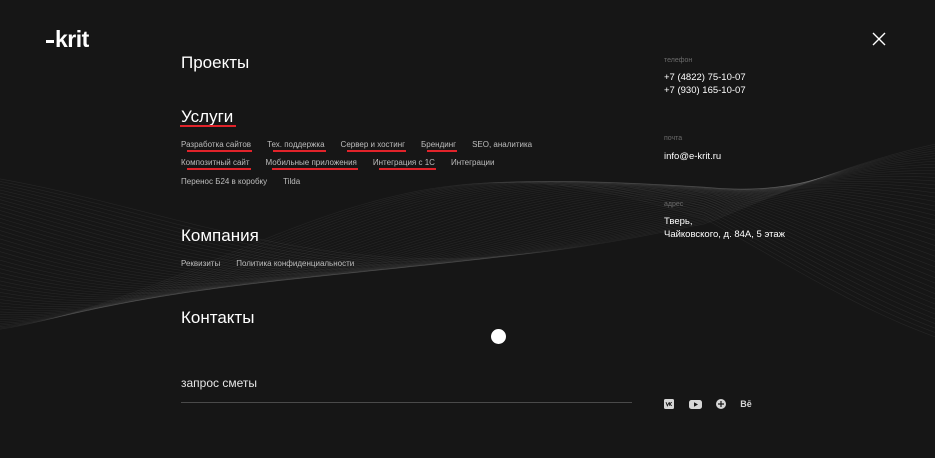 Image resolution: width=935 pixels, height=458 pixels. Describe the element at coordinates (678, 221) in the screenshot. I see `address-line-1: Тверь,` at that location.